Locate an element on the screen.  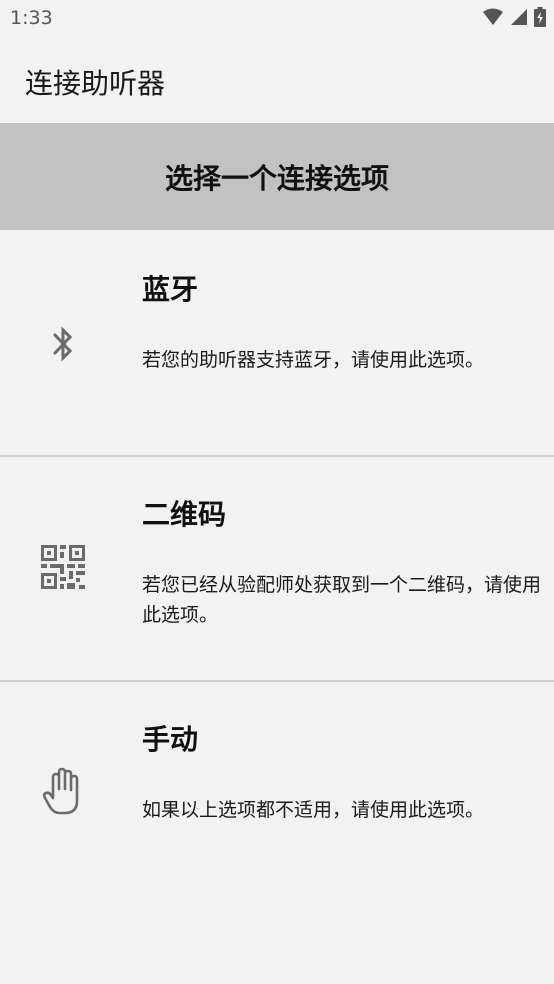
status-time: 1:33 is located at coordinates (31, 18).